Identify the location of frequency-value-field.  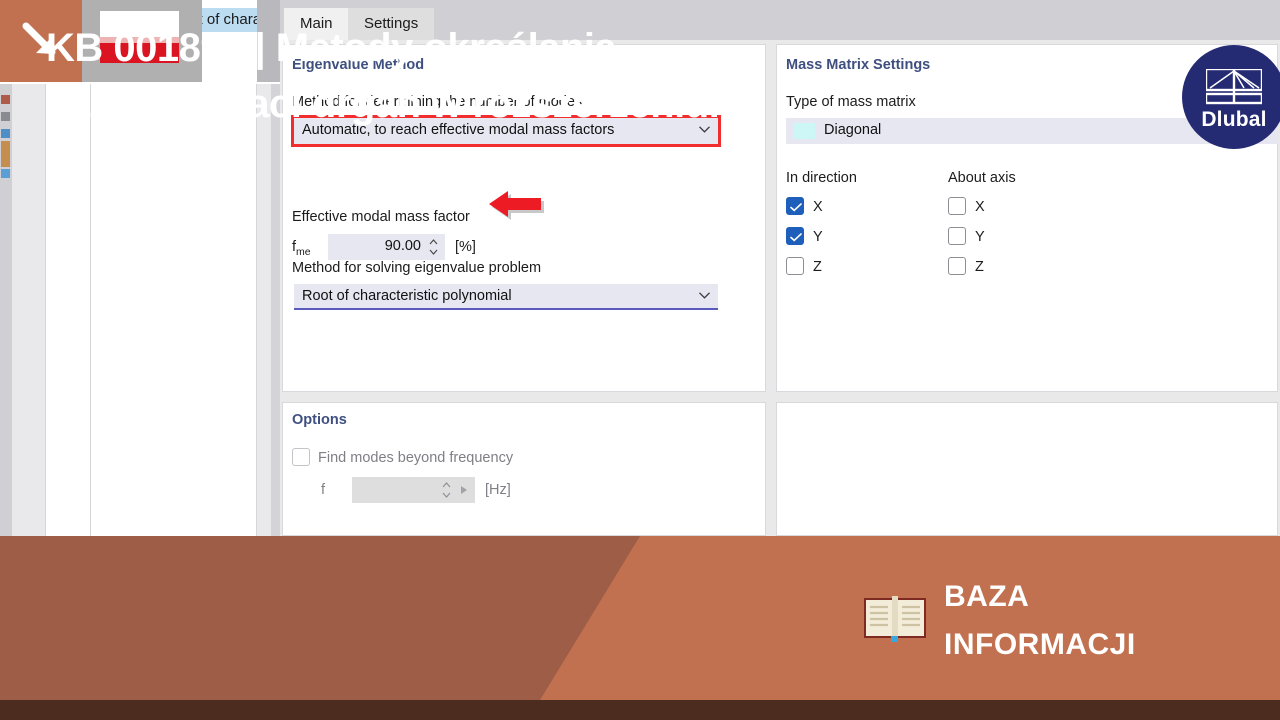
(413, 490).